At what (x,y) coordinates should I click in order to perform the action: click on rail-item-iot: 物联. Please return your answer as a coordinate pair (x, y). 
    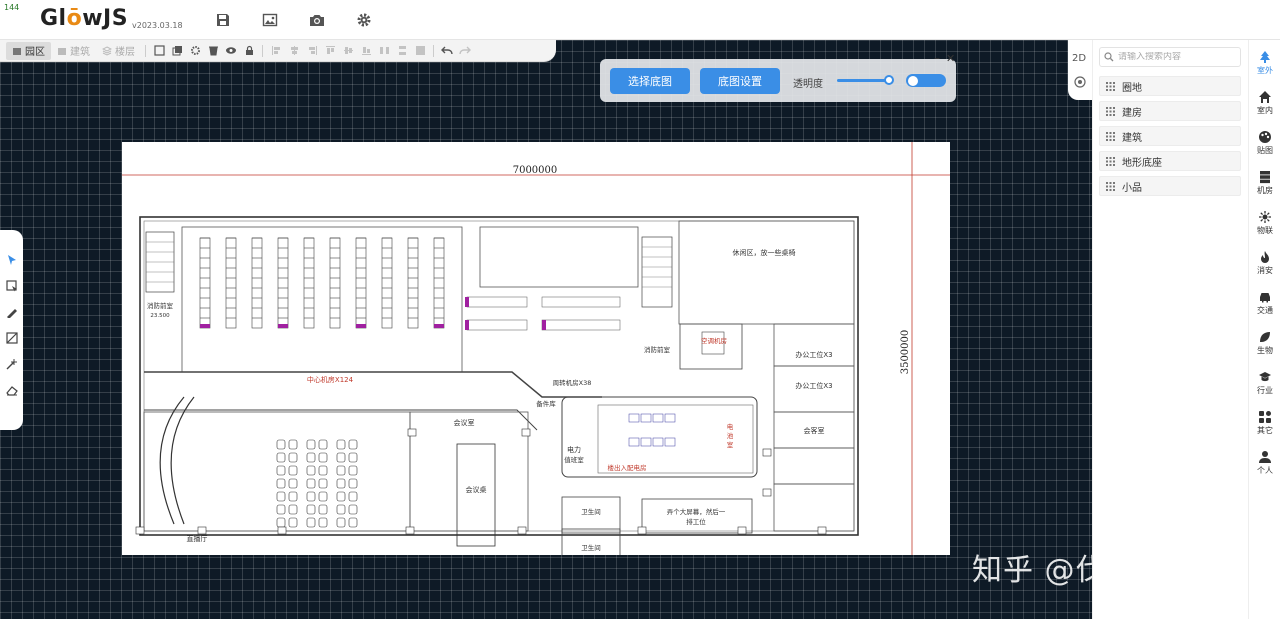
    Looking at the image, I should click on (1264, 223).